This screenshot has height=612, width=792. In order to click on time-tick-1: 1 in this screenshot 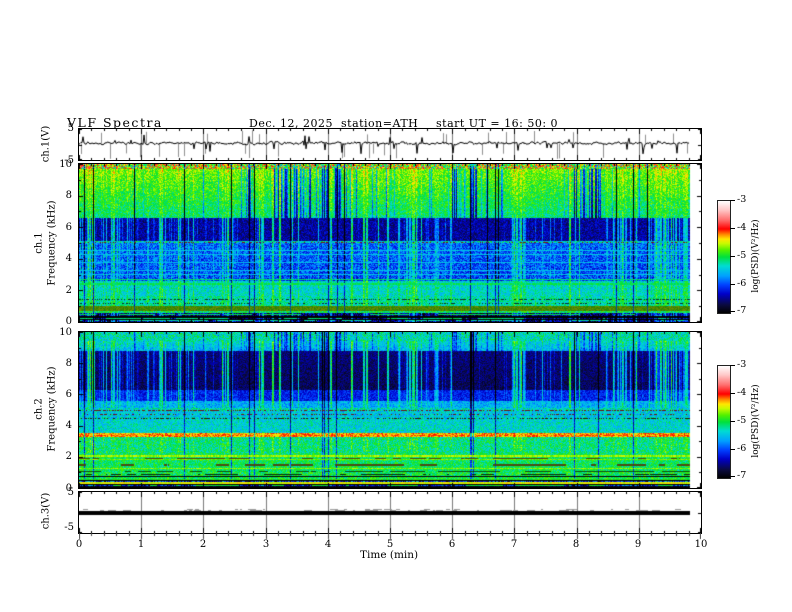, I will do `click(141, 544)`.